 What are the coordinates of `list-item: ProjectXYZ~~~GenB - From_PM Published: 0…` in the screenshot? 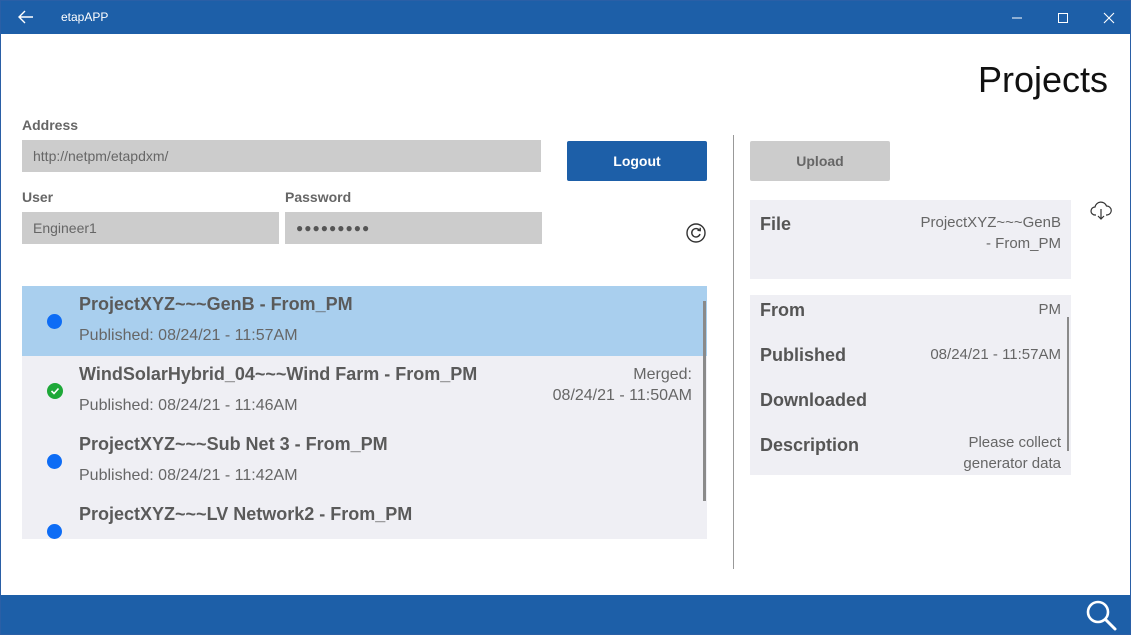 It's located at (364, 321).